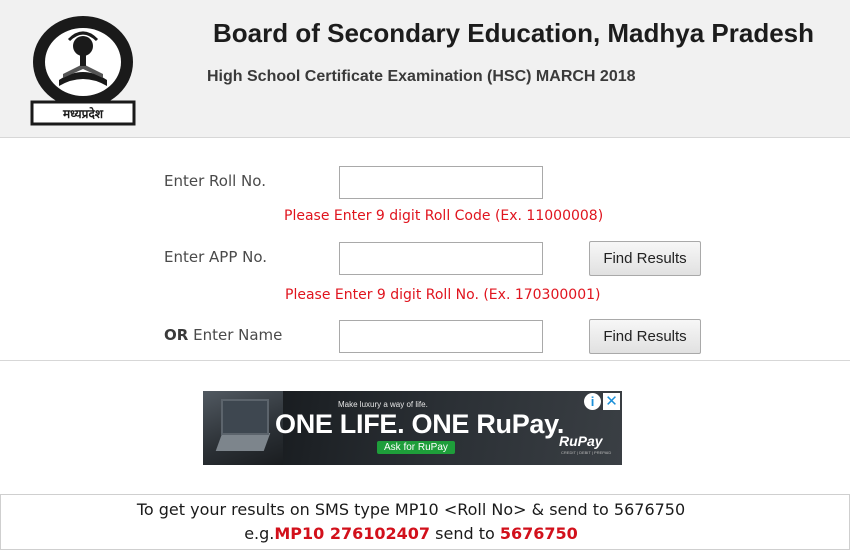 The height and width of the screenshot is (550, 850). I want to click on logo-text: मध्यप्रदेश, so click(83, 114).